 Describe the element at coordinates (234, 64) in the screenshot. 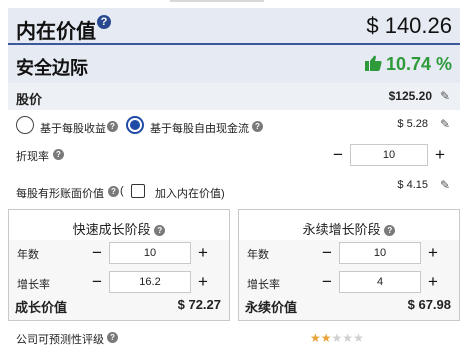

I see `margin-of-safety-row: 安全边际 10.74 %` at that location.